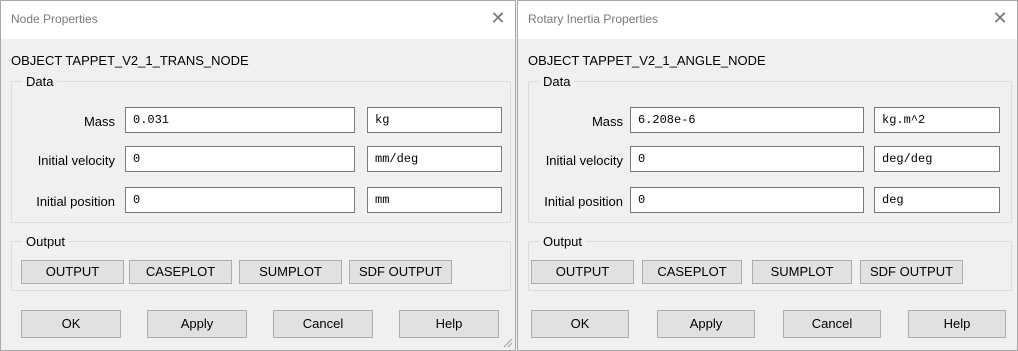 The image size is (1018, 351). Describe the element at coordinates (130, 60) in the screenshot. I see `object-label: OBJECT TAPPET_V2_1_TRANS_NODE` at that location.